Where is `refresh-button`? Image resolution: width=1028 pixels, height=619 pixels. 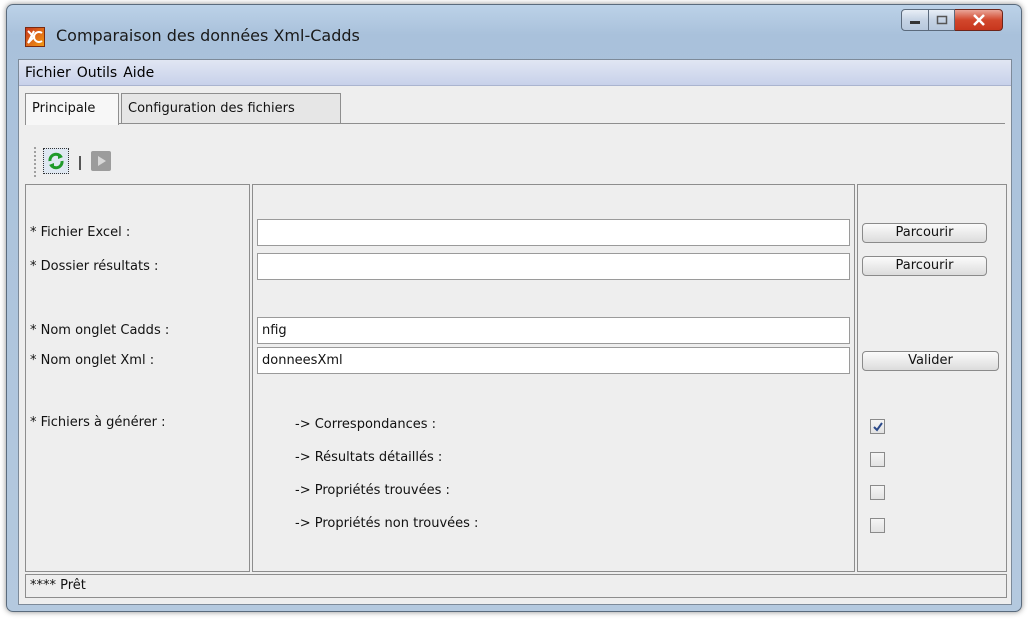 refresh-button is located at coordinates (56, 161).